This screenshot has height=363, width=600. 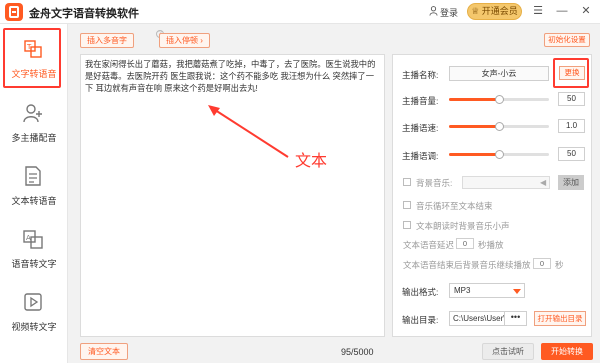 I want to click on bg-music-field: ◀, so click(x=506, y=182).